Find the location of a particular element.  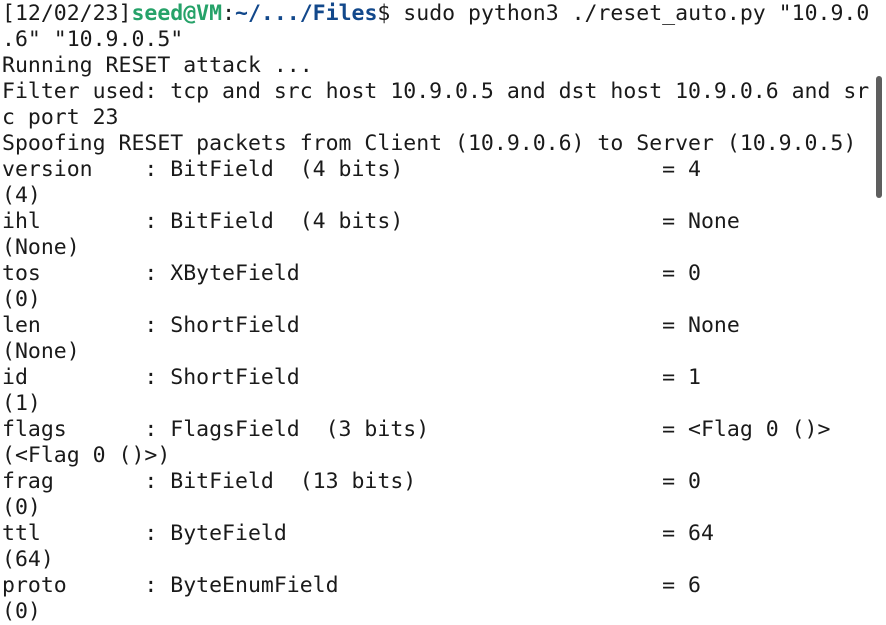

output-line: version : BitField (4 bits) = 4 is located at coordinates (351, 169).